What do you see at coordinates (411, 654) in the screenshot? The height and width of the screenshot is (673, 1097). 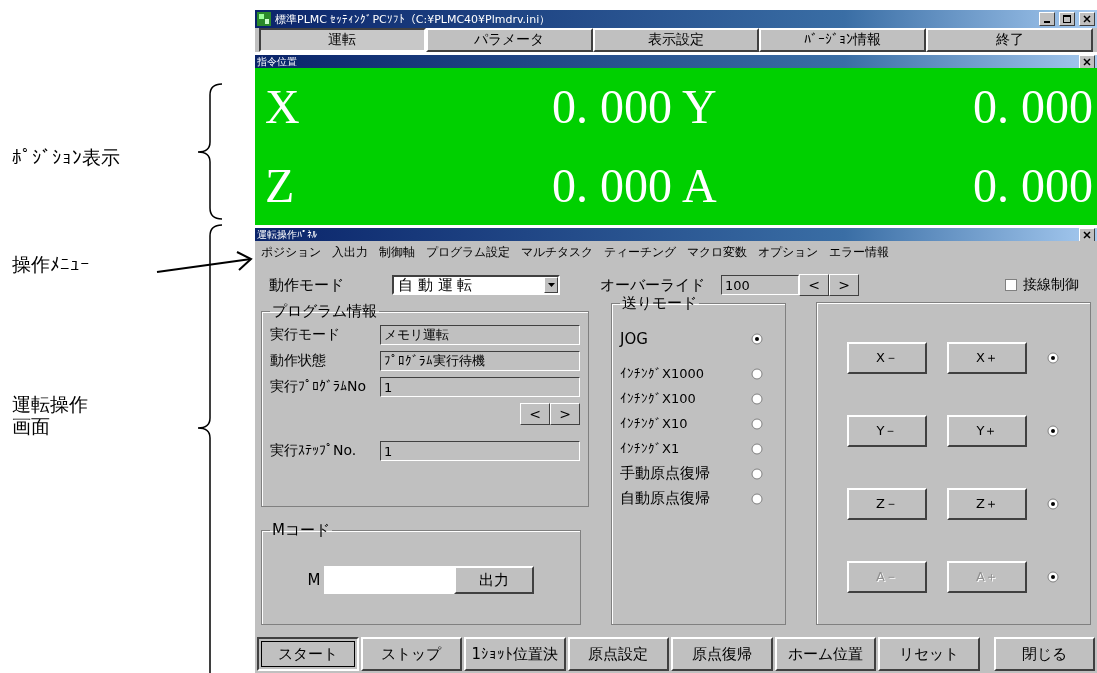 I see `command-button: ストップ` at bounding box center [411, 654].